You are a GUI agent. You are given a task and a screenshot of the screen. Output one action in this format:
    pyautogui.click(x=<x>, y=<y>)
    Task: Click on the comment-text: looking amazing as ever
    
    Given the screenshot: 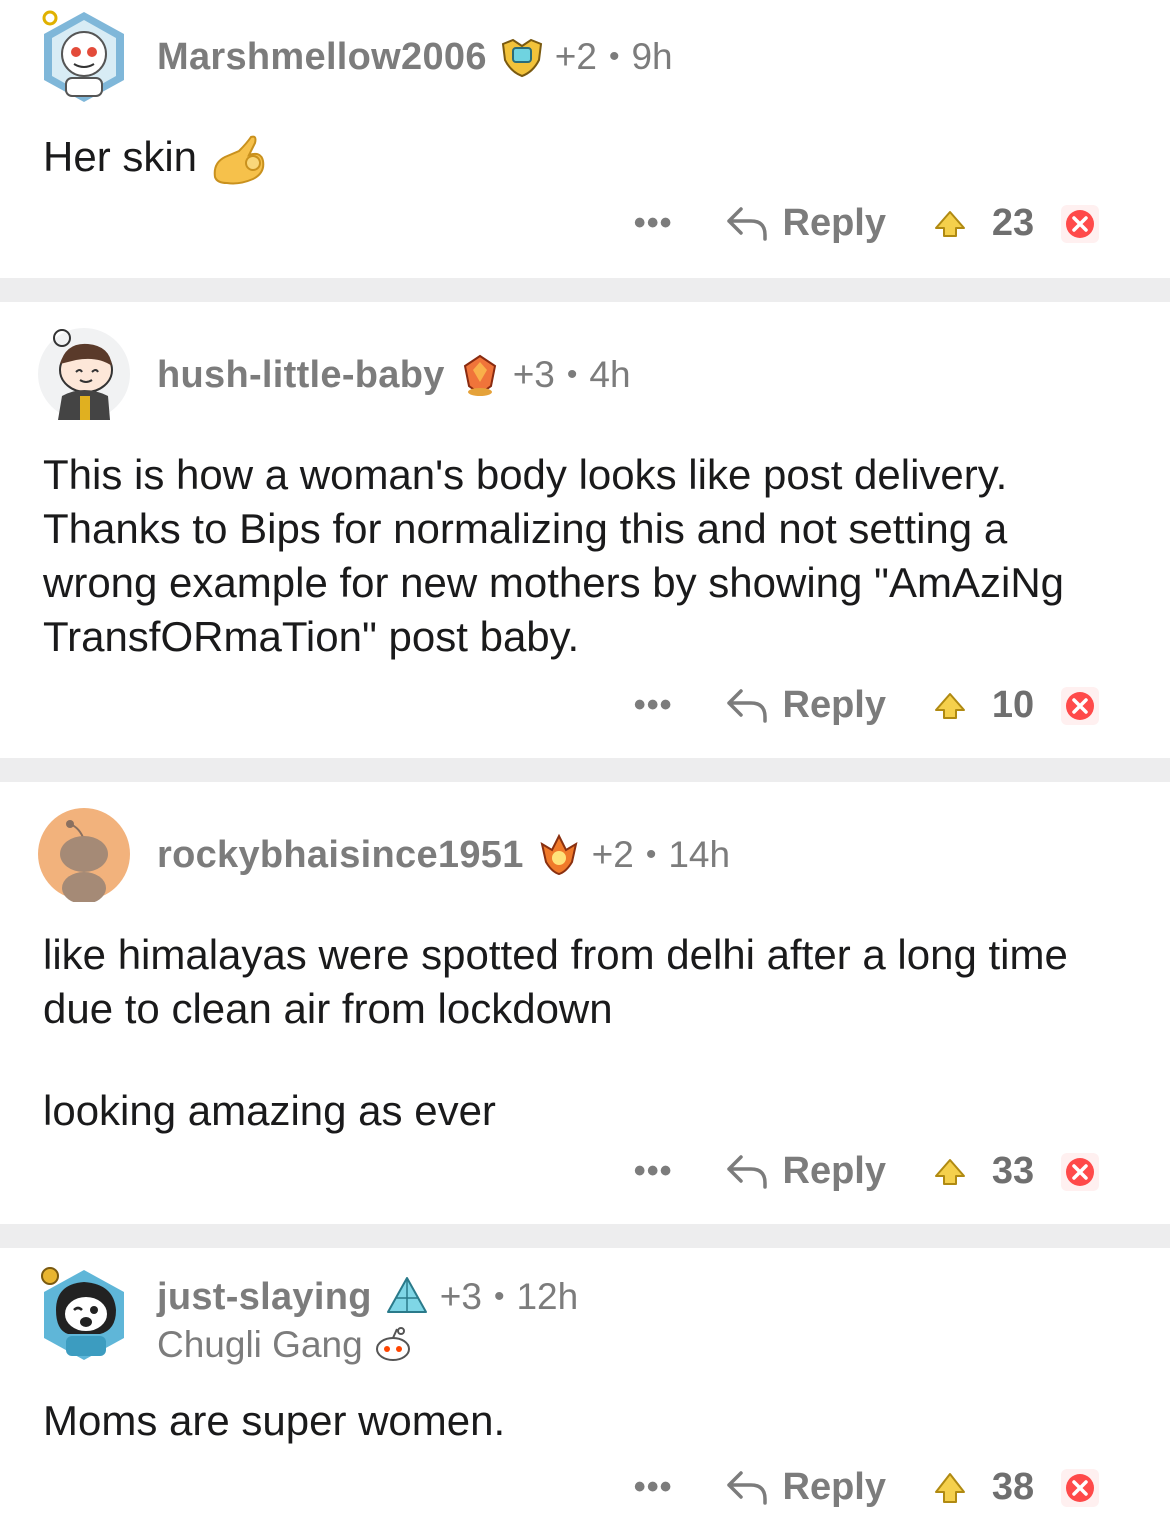 What is the action you would take?
    pyautogui.click(x=269, y=1110)
    